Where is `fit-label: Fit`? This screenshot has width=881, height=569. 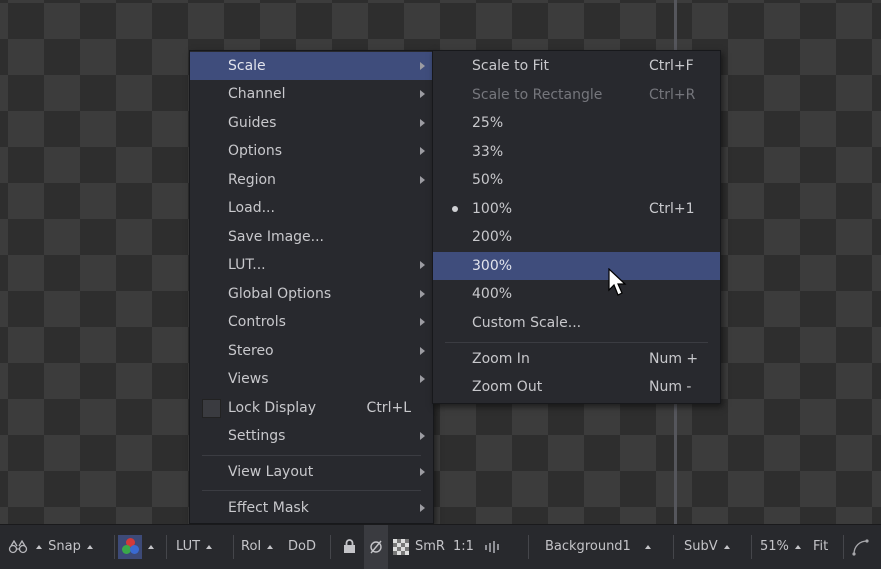
fit-label: Fit is located at coordinates (821, 546).